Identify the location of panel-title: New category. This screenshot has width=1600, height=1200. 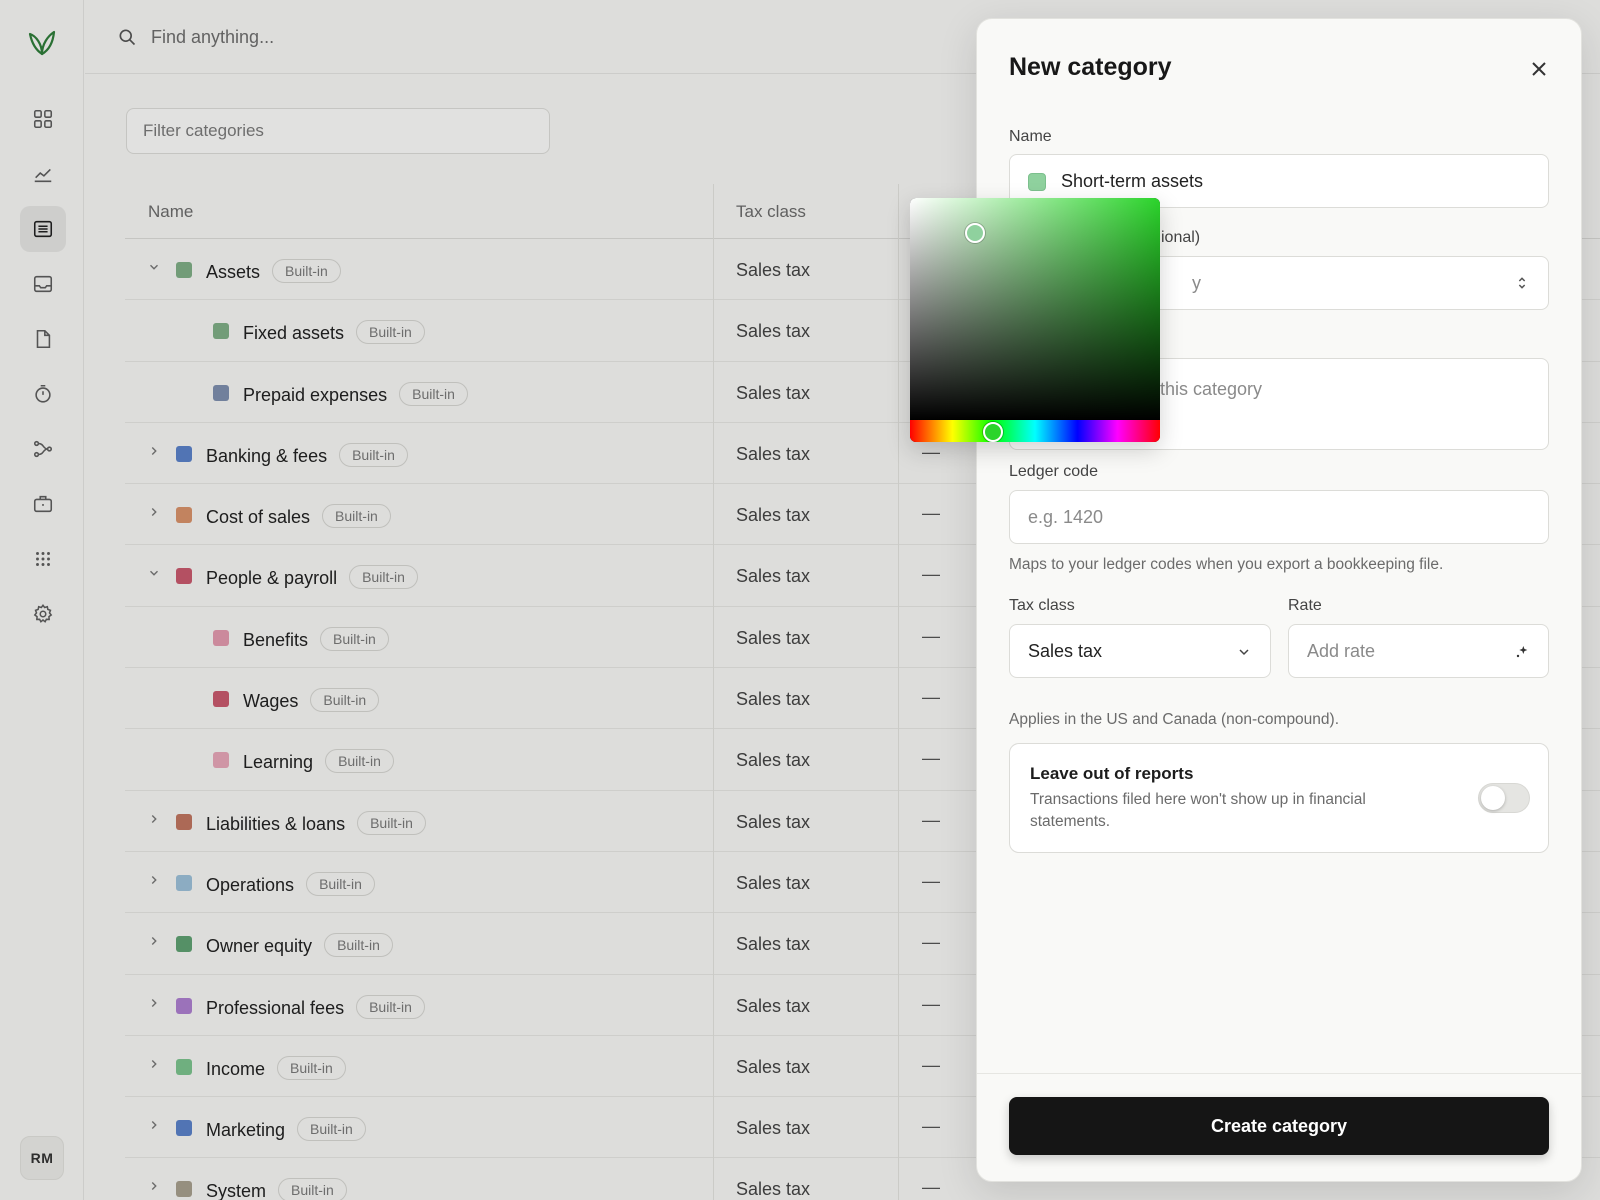
(1090, 67).